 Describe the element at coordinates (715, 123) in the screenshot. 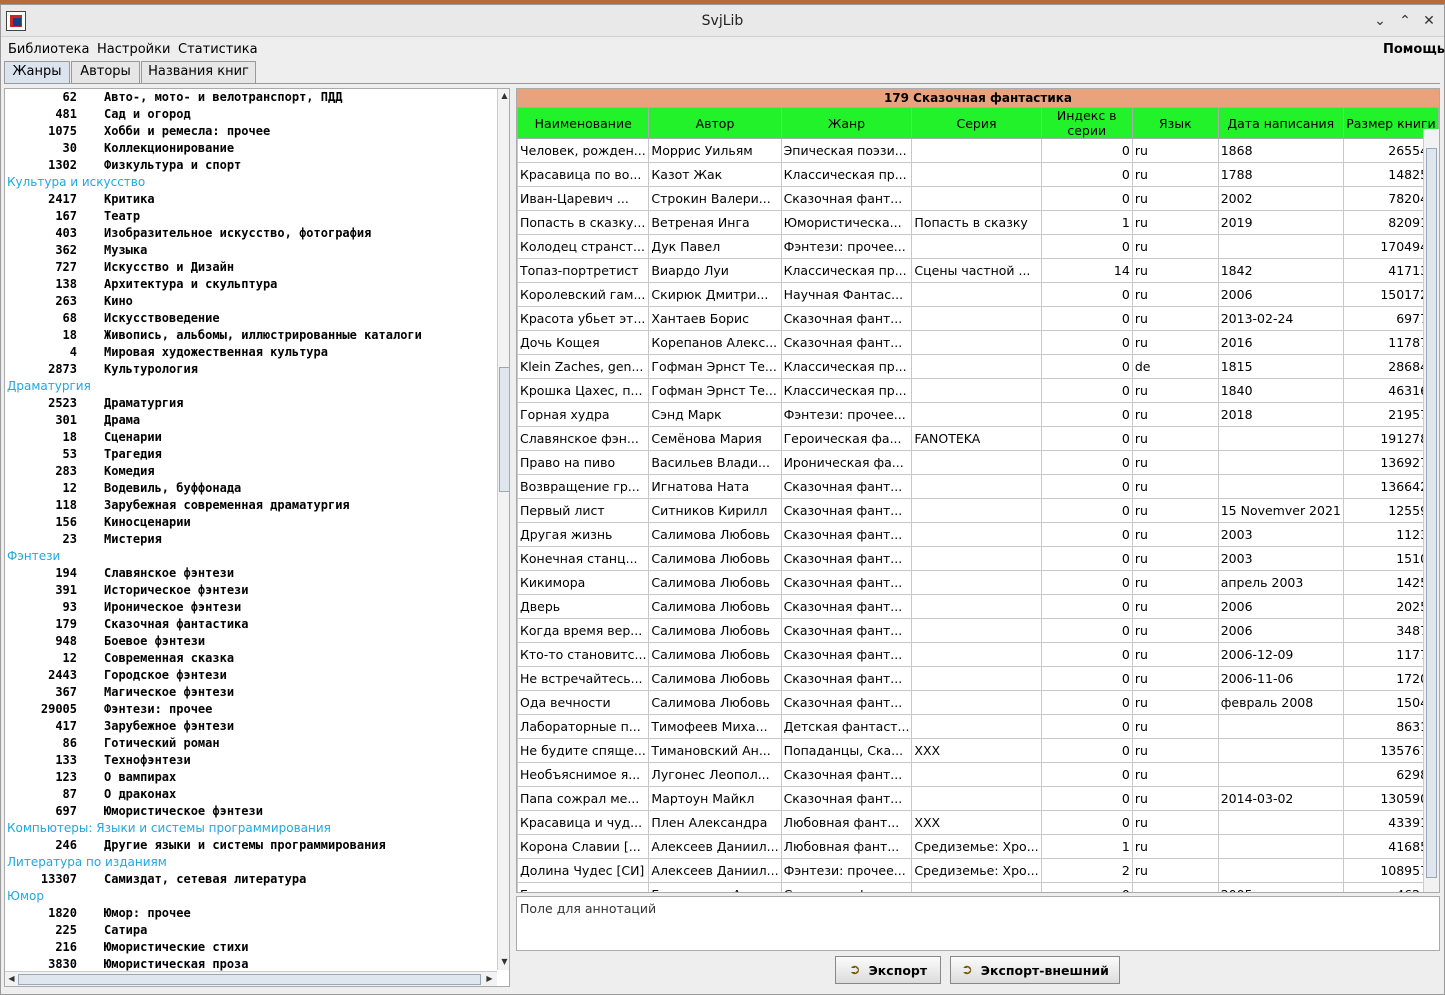

I see `column-header: Автор` at that location.